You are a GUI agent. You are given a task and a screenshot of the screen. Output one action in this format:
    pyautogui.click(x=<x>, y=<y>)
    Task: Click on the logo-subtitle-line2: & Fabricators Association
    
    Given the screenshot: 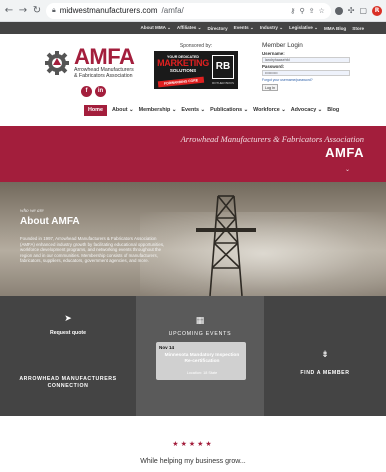 What is the action you would take?
    pyautogui.click(x=103, y=76)
    